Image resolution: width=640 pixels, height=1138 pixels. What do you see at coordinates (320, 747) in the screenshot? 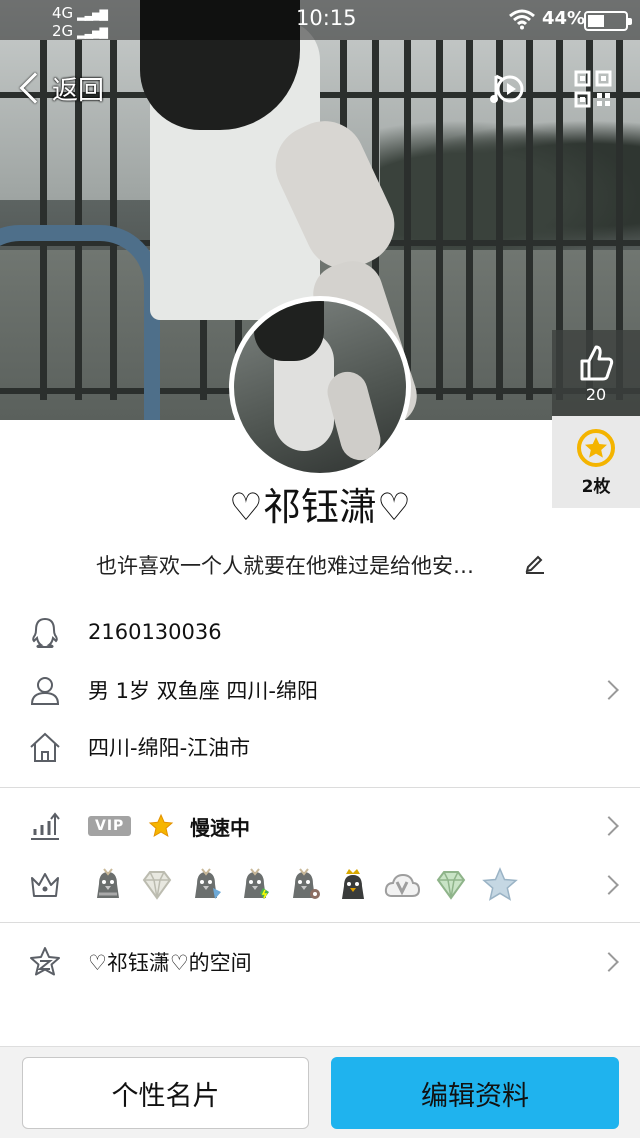
I see `hometown-row: 四川-绵阳-江油市` at bounding box center [320, 747].